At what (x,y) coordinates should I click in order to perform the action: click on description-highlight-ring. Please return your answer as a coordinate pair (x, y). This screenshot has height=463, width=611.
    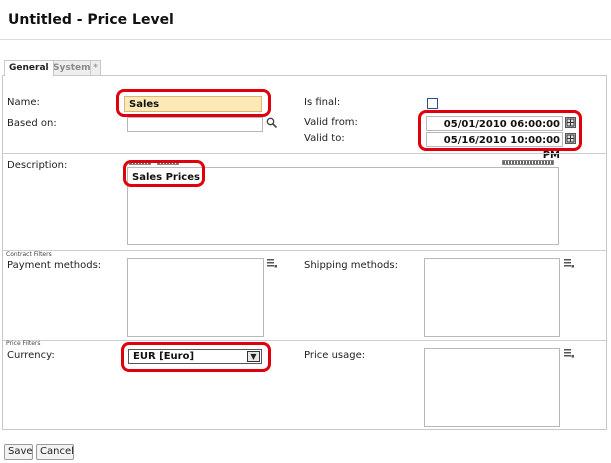
    Looking at the image, I should click on (164, 173).